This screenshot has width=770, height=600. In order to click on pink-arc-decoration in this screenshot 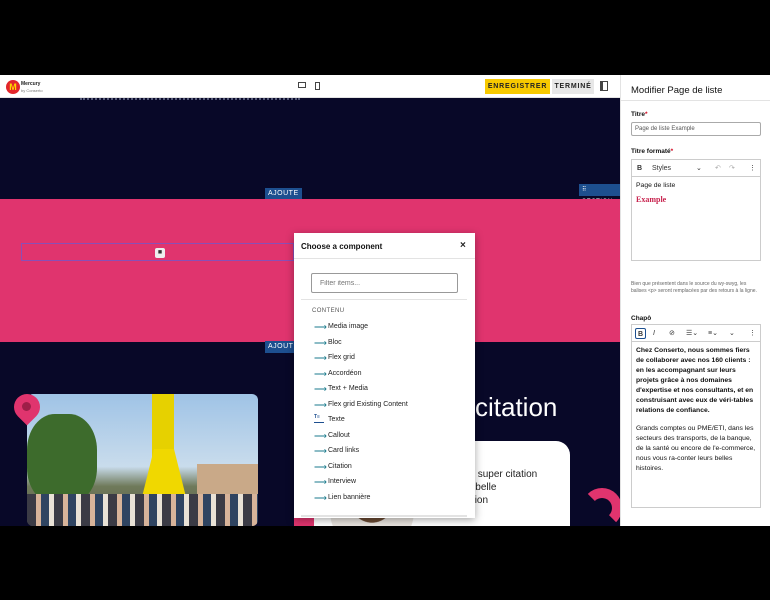, I will do `click(601, 507)`.